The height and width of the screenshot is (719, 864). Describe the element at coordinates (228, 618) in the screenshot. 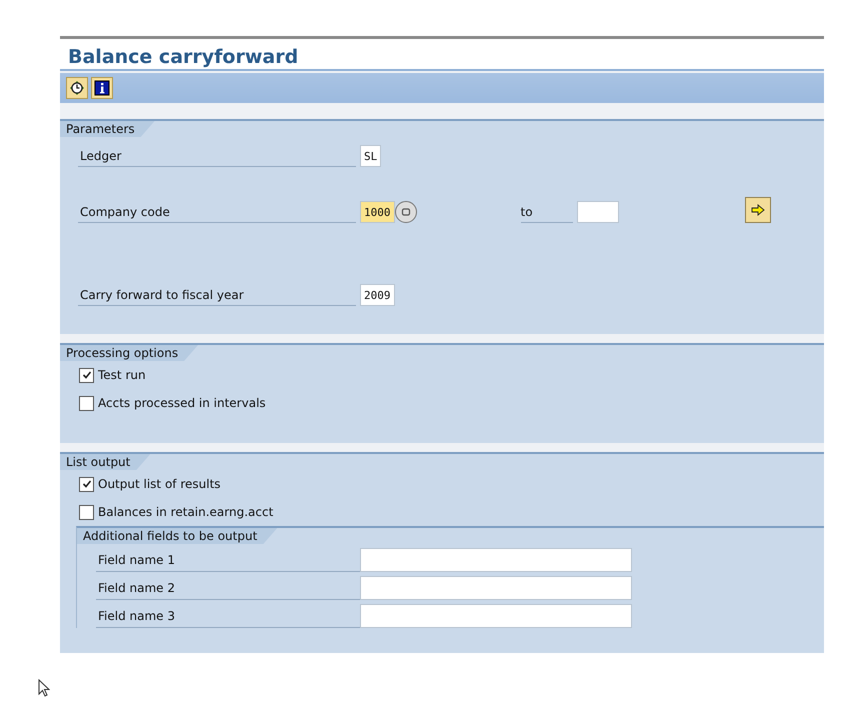

I see `field-label: Field name 3` at that location.